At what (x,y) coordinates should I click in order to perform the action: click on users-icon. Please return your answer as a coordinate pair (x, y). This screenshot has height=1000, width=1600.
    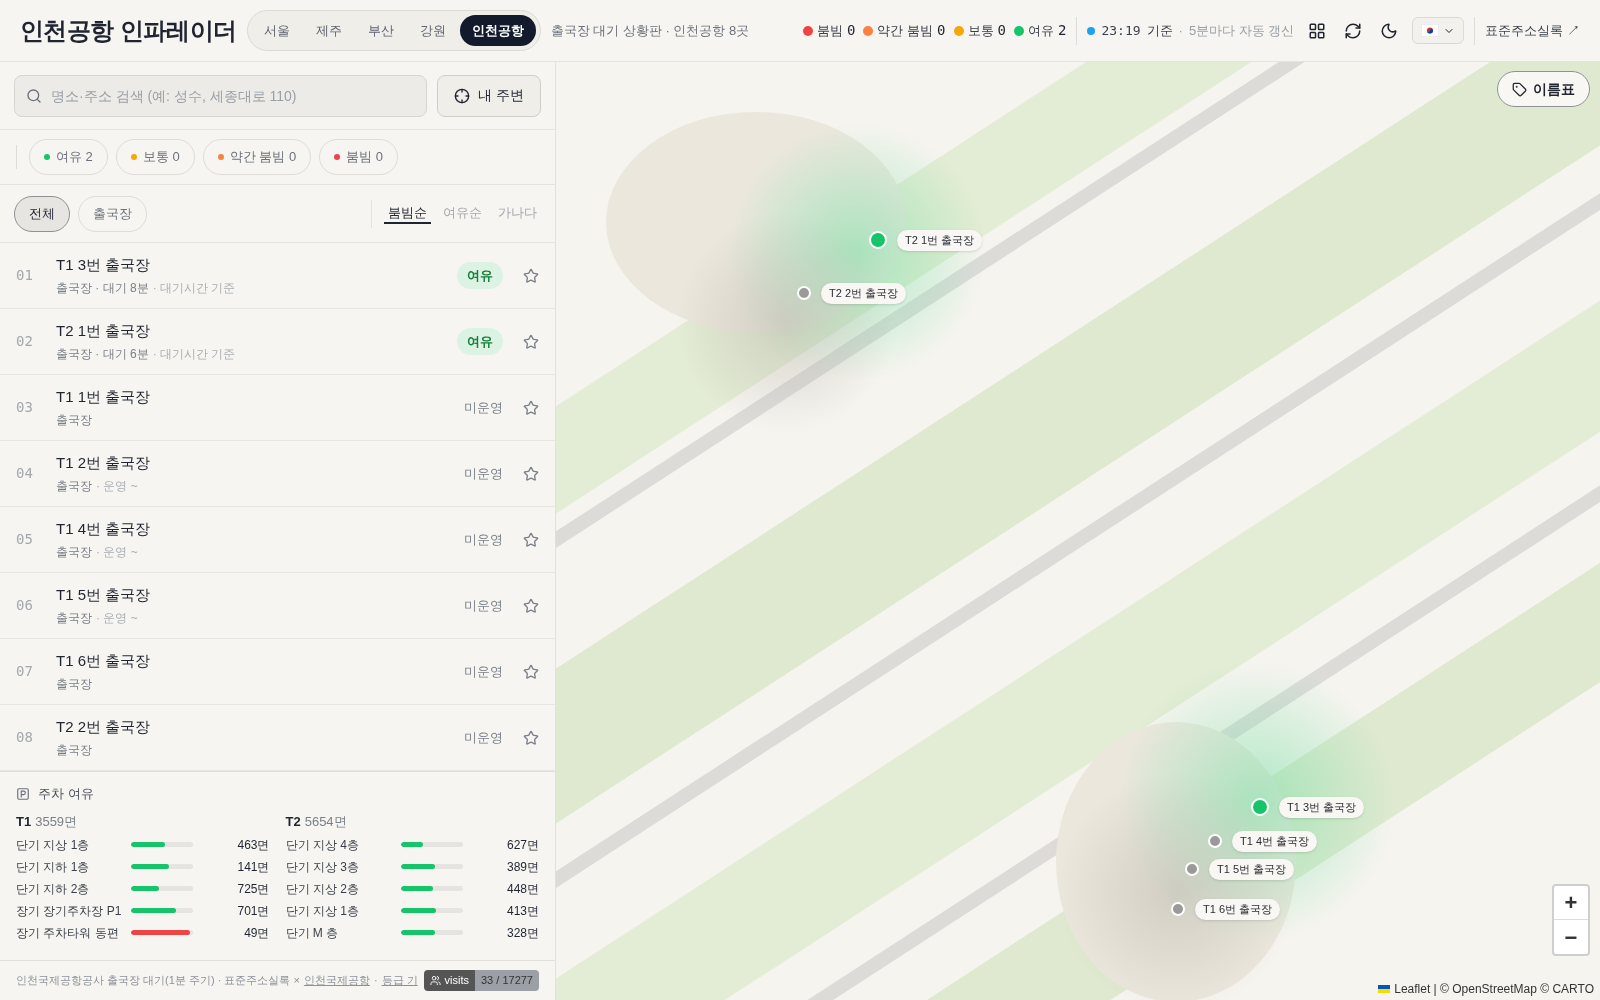
    Looking at the image, I should click on (435, 980).